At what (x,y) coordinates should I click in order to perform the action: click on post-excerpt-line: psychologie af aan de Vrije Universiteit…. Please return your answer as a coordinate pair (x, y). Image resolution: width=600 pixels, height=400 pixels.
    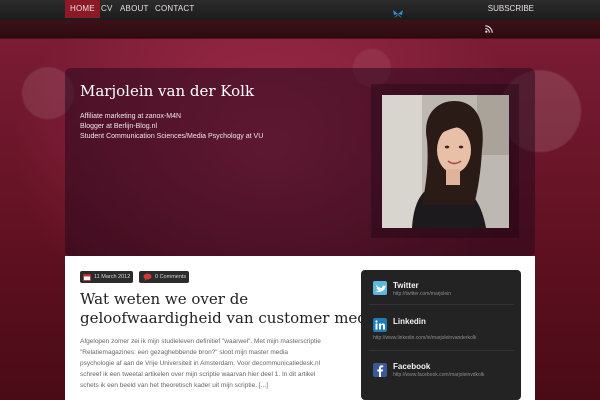
    Looking at the image, I should click on (200, 363).